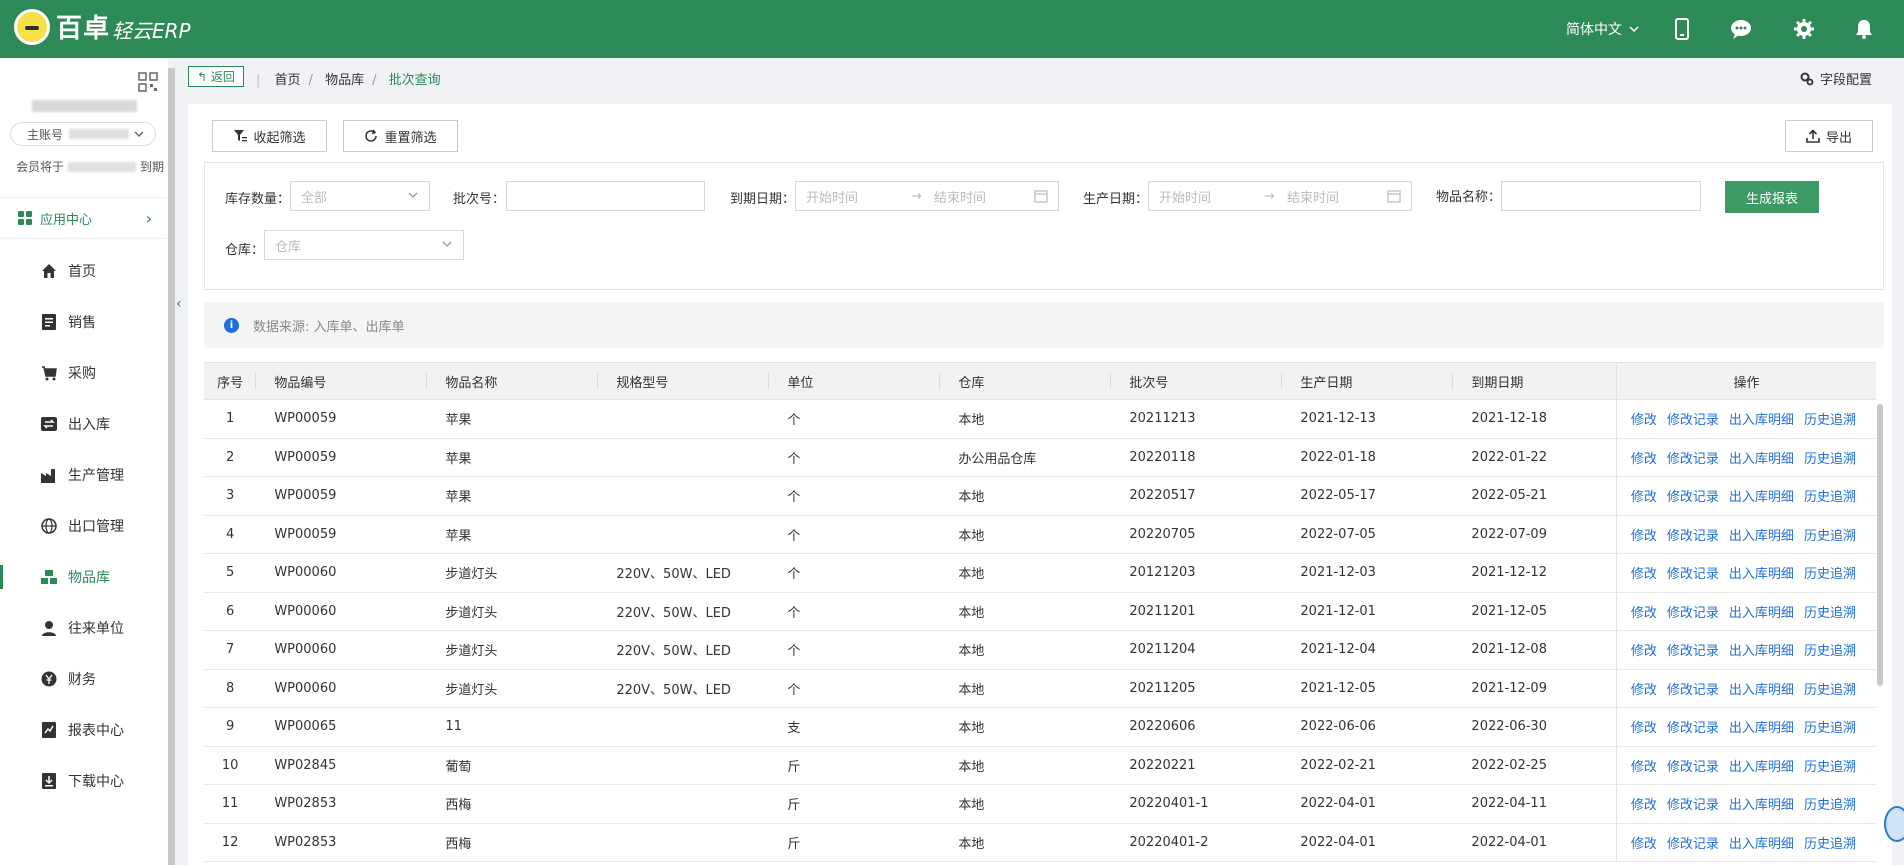  I want to click on batch-no-label: 批次号：, so click(479, 199).